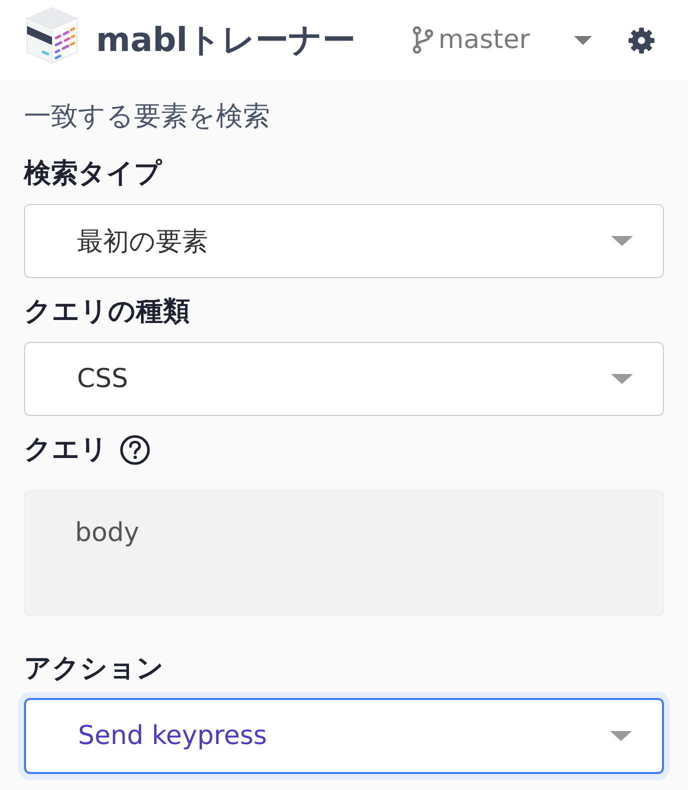 The width and height of the screenshot is (688, 790). What do you see at coordinates (502, 40) in the screenshot?
I see `branch-selector: master` at bounding box center [502, 40].